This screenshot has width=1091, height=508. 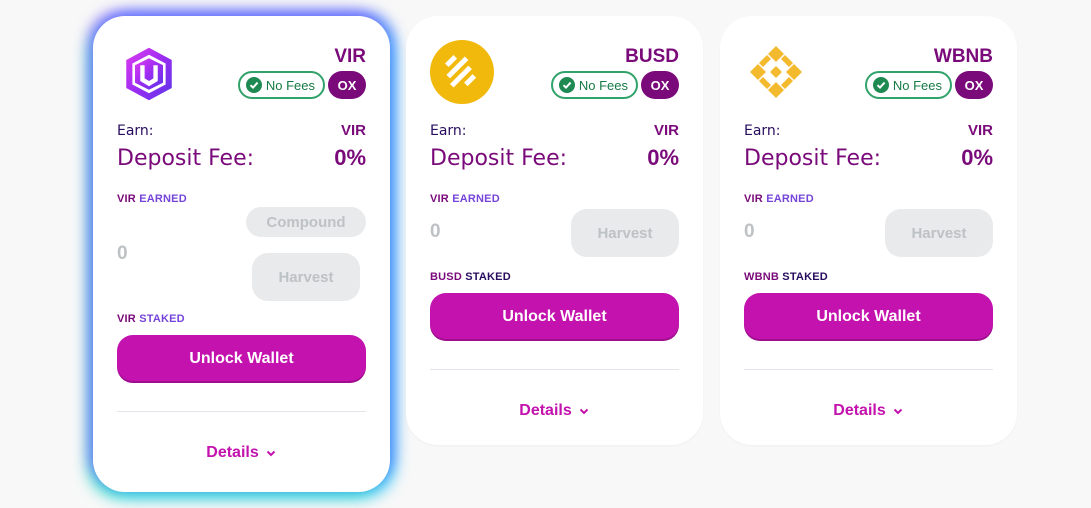 What do you see at coordinates (350, 56) in the screenshot?
I see `pair-name: VIR` at bounding box center [350, 56].